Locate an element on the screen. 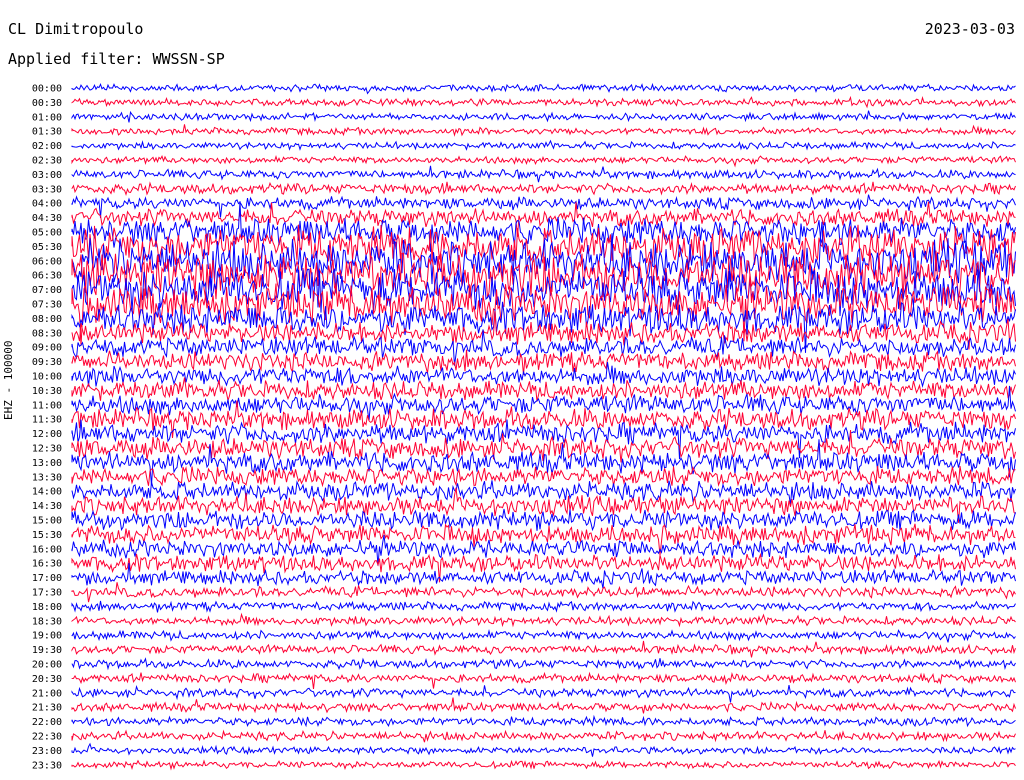 The width and height of the screenshot is (1024, 780). time-tick-label: 22:00 is located at coordinates (47, 722).